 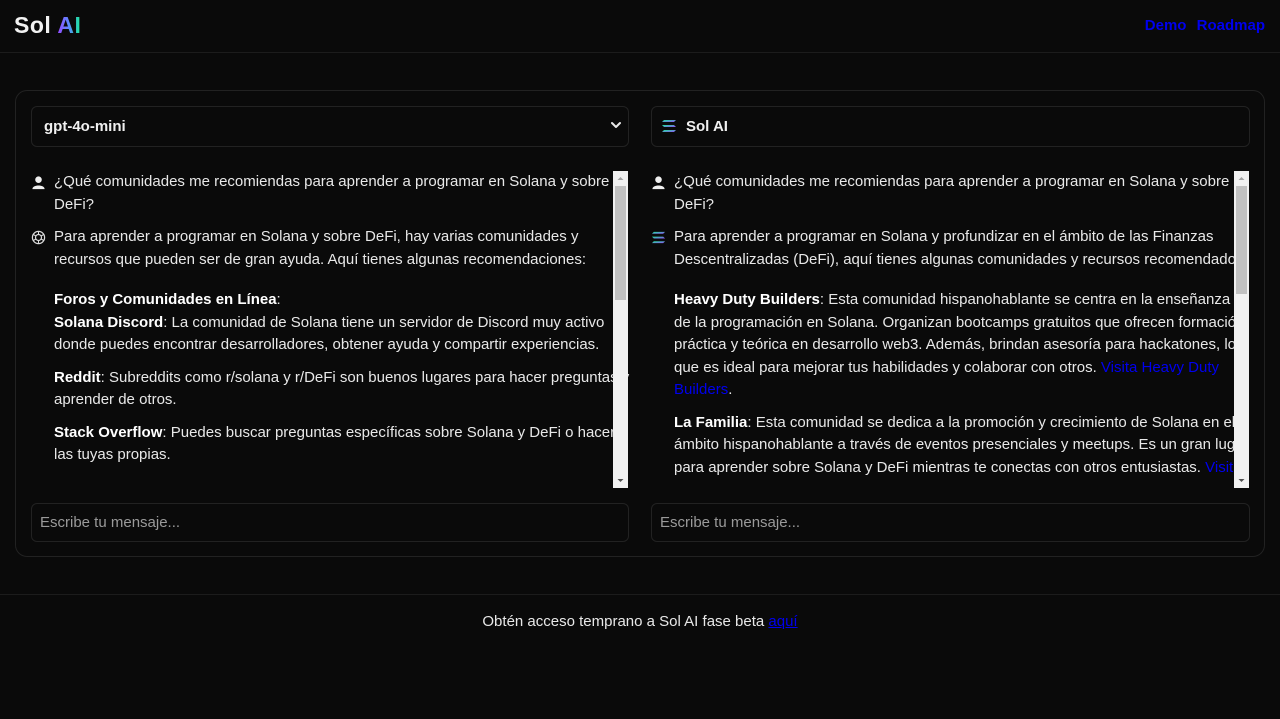 I want to click on logo-main: Sol, so click(x=33, y=25).